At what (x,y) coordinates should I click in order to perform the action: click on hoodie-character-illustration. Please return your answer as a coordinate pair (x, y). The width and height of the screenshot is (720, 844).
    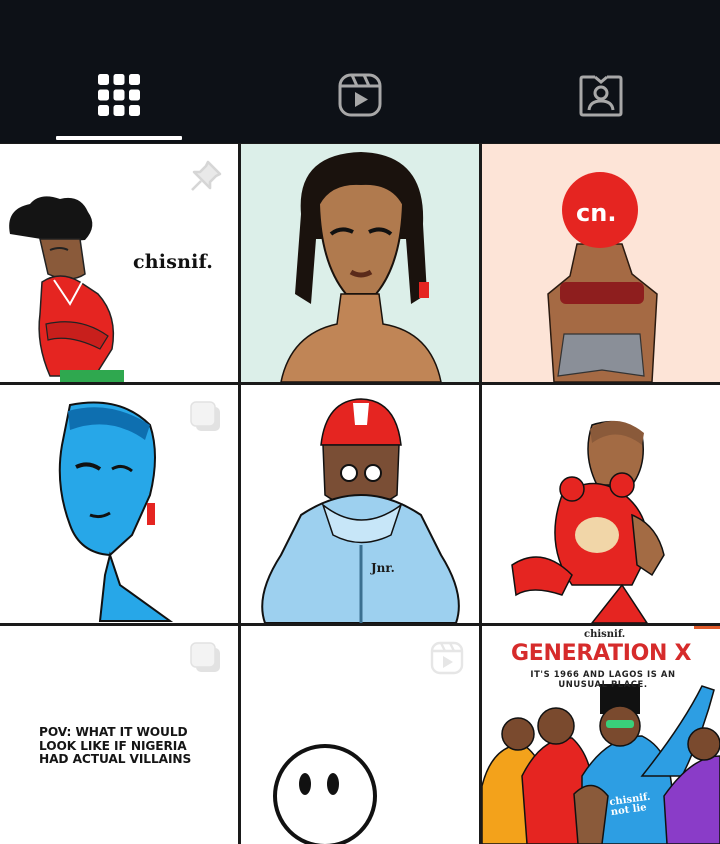
    Looking at the image, I should click on (360, 504).